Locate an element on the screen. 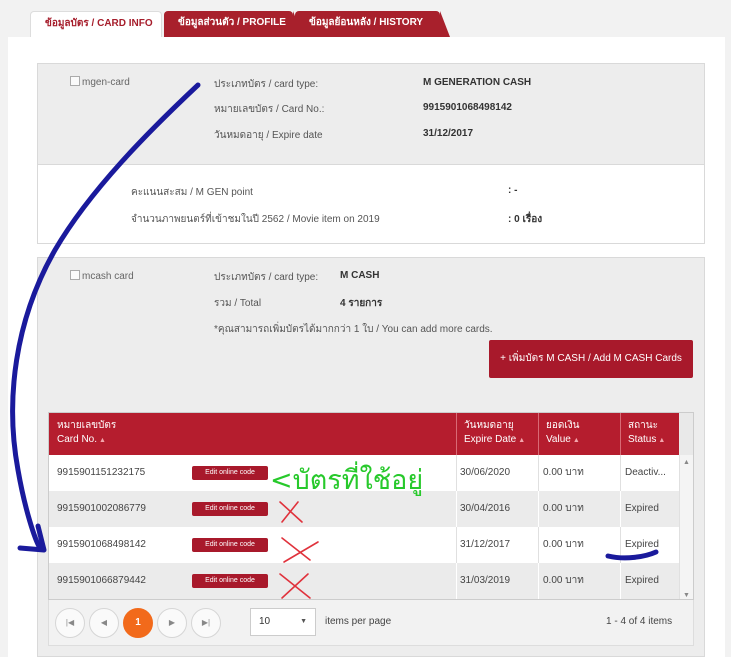  movie-item-value: : 0 เรื่อง is located at coordinates (525, 219).